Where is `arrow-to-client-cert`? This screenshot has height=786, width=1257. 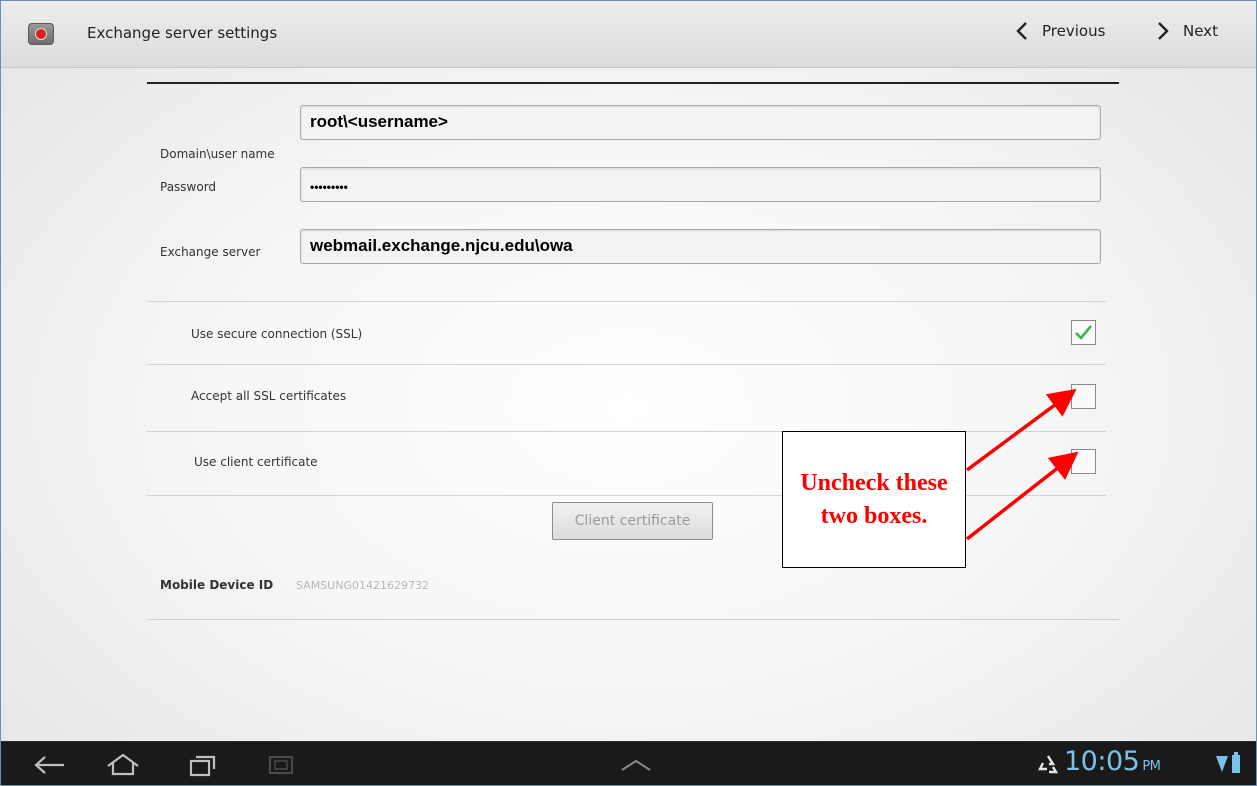 arrow-to-client-cert is located at coordinates (1022, 496).